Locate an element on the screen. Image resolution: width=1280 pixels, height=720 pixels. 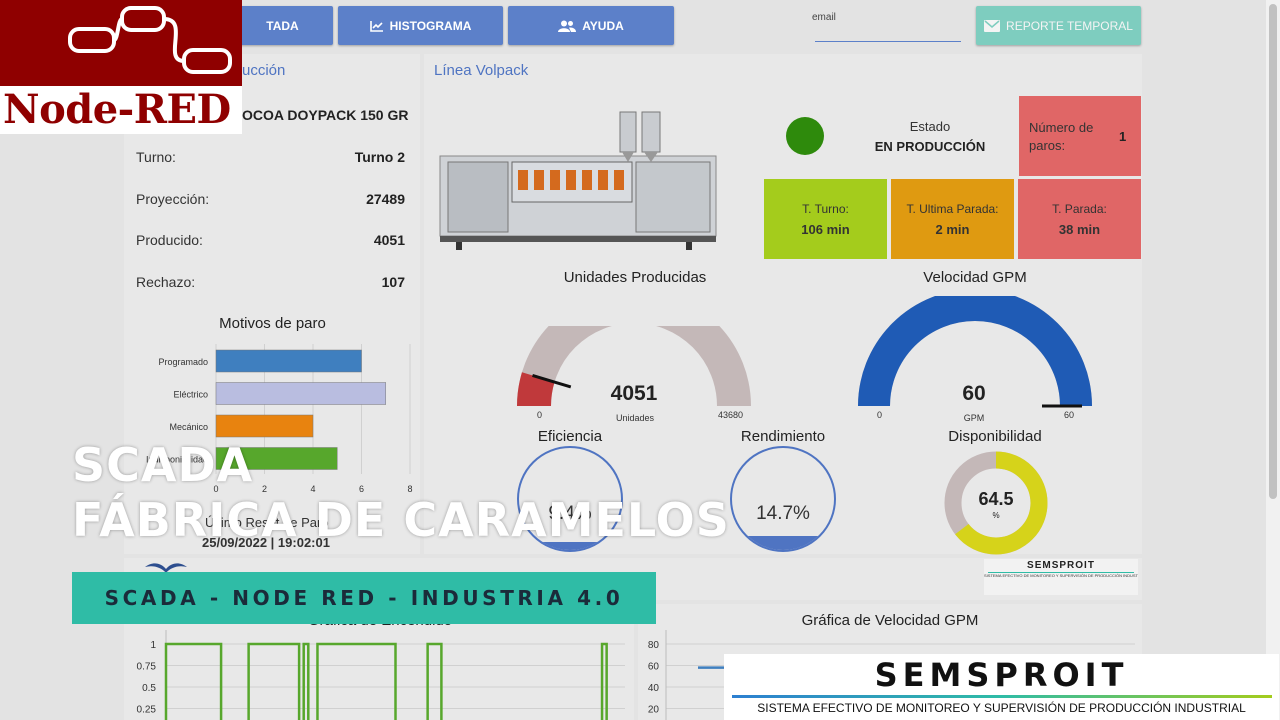
scrollbar-thumb is located at coordinates (1273, 251).